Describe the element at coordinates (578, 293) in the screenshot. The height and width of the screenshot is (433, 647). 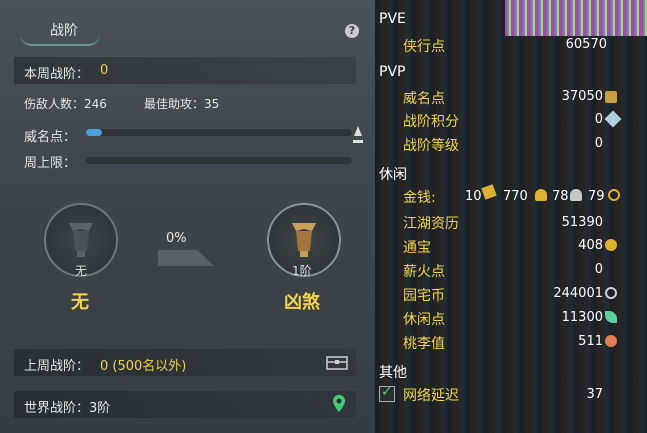
I see `yuanzhai-value: 244001` at that location.